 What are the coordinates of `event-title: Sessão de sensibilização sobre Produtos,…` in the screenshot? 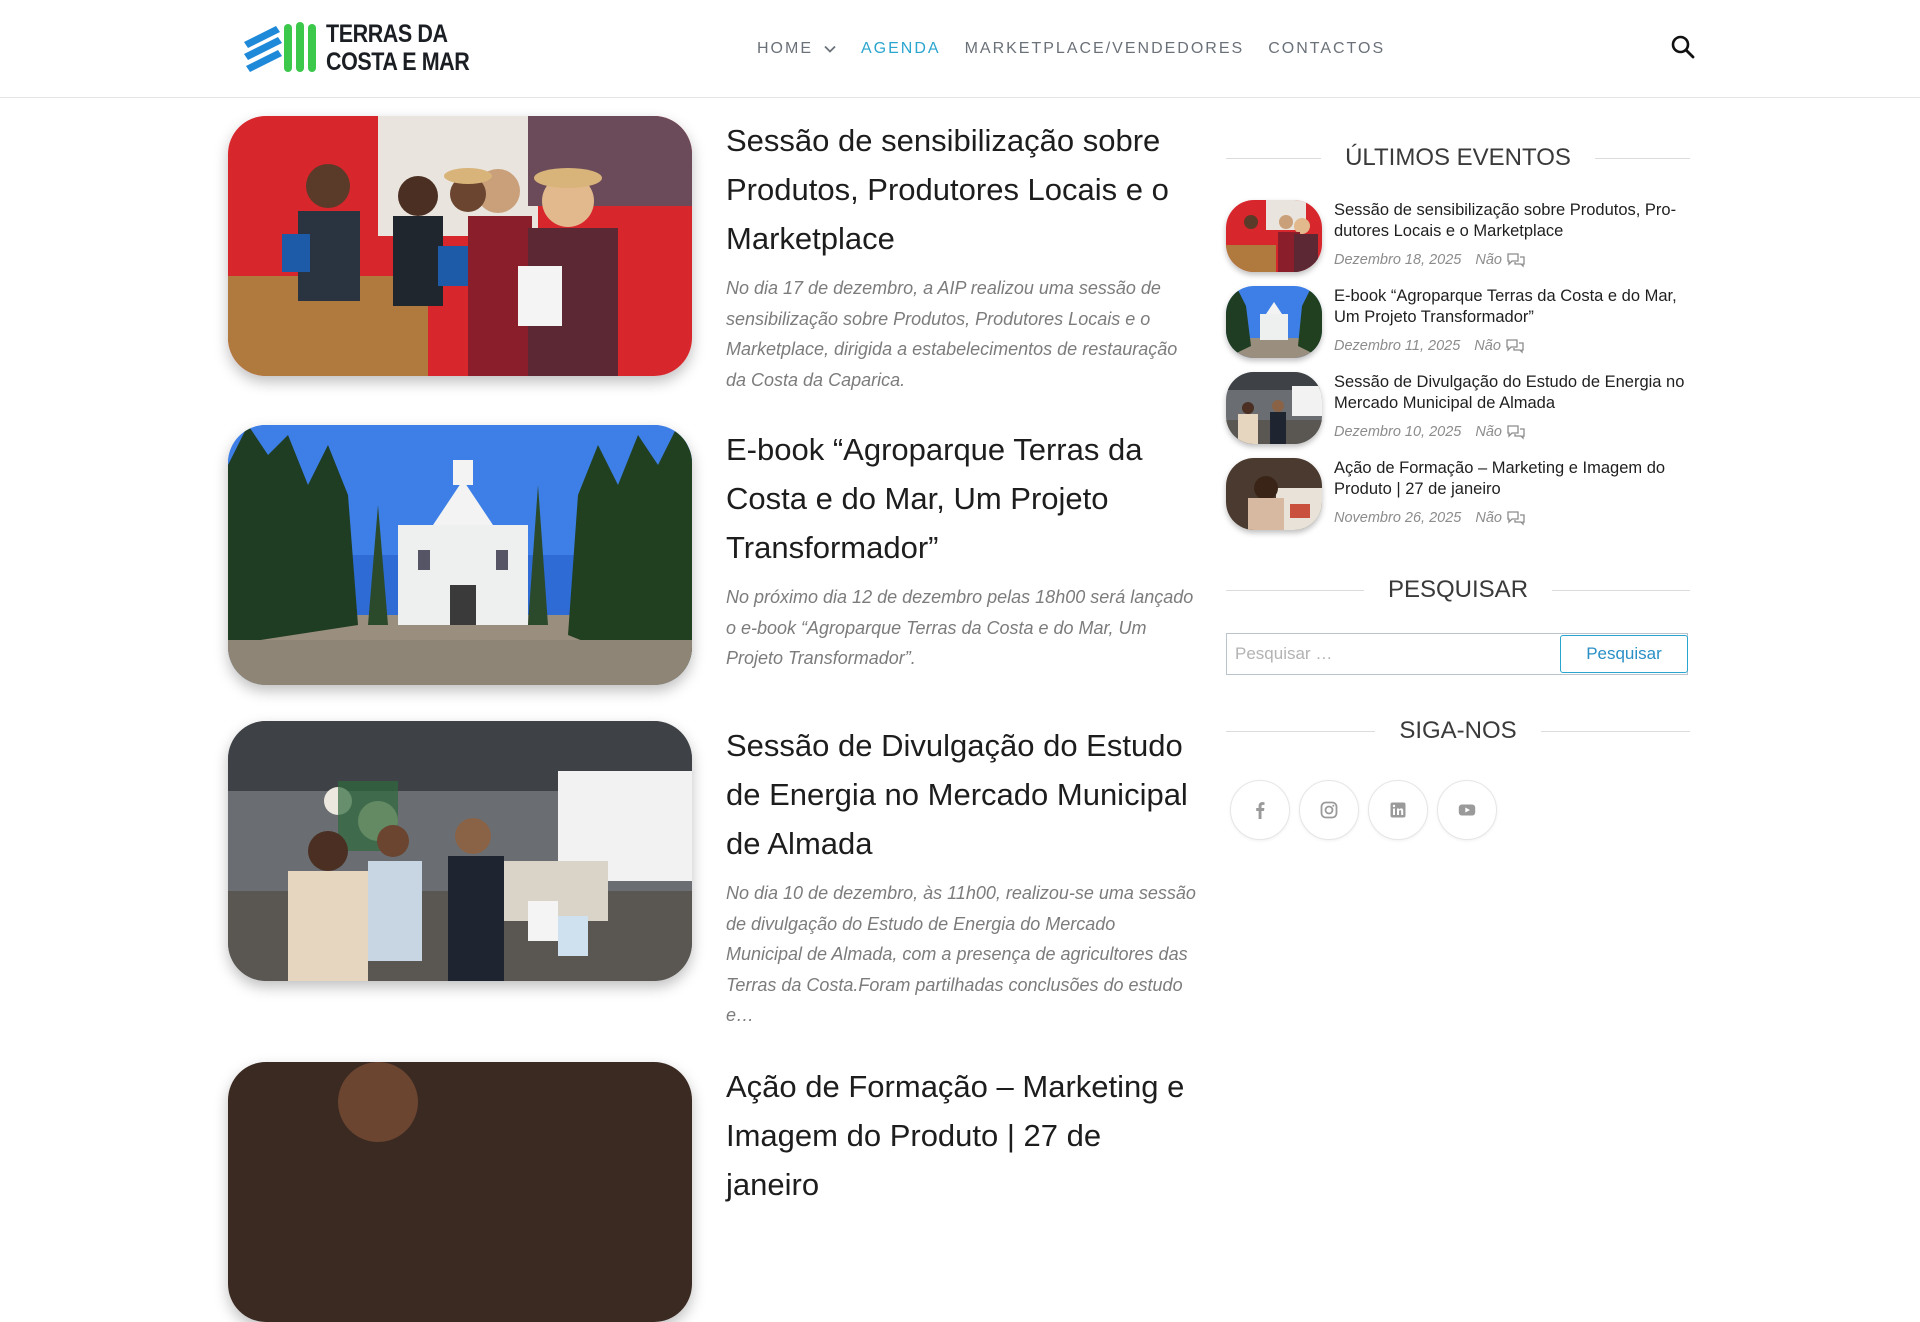 It's located at (1512, 221).